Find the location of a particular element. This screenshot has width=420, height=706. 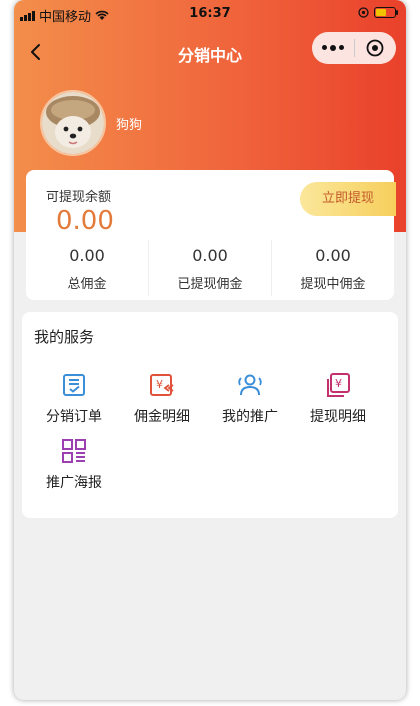

location-lock-icon is located at coordinates (363, 12).